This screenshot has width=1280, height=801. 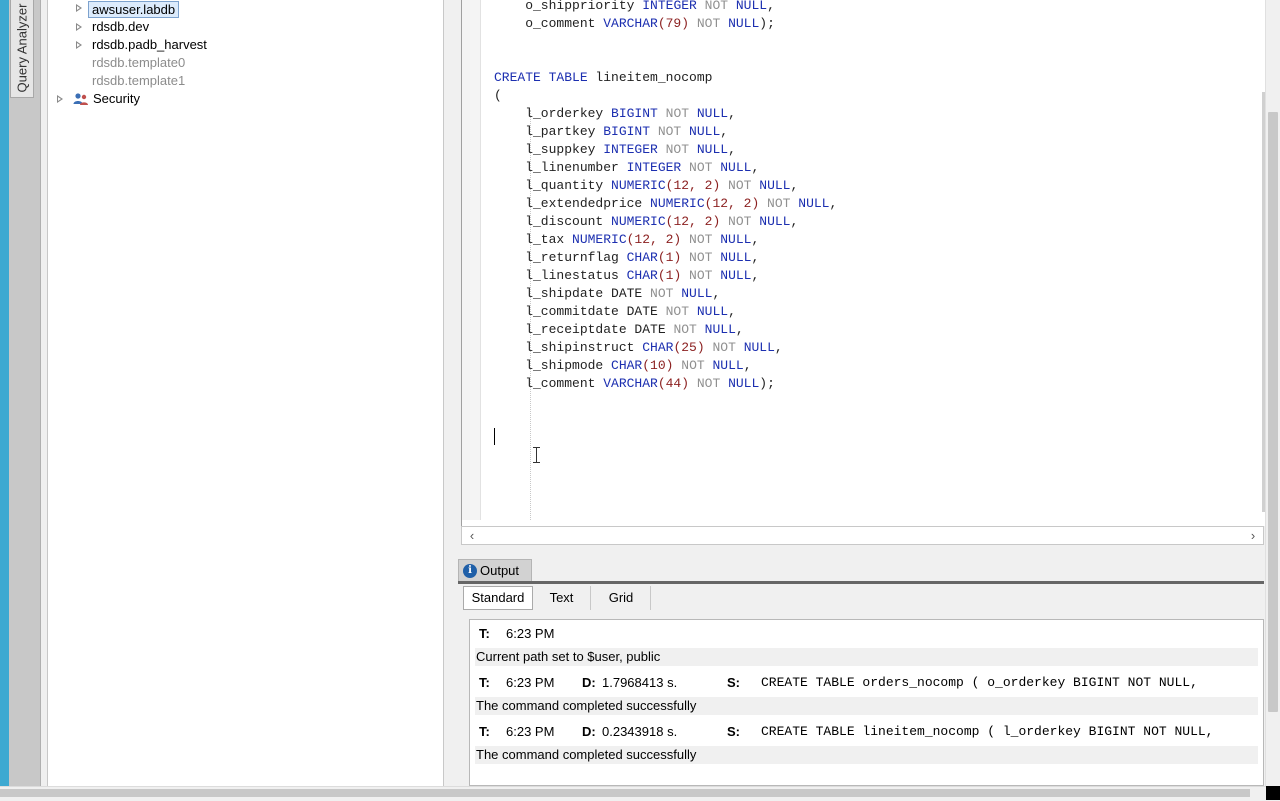 What do you see at coordinates (498, 95) in the screenshot?
I see `code-line: (` at bounding box center [498, 95].